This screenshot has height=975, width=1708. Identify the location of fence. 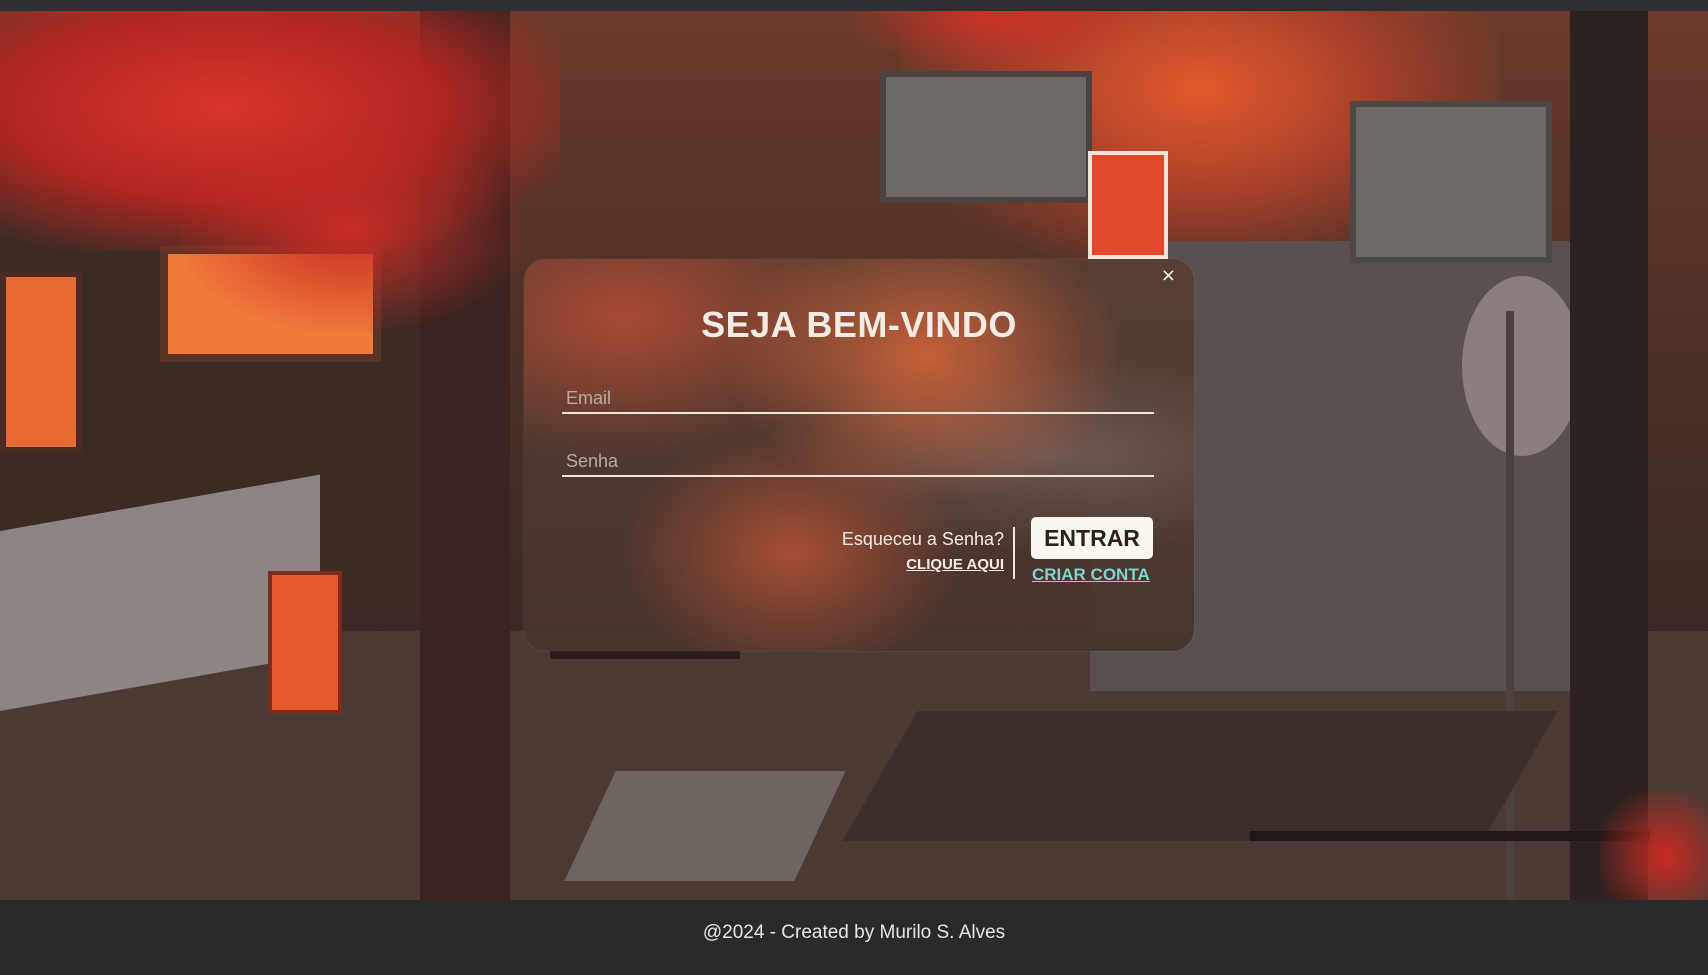
(1450, 836).